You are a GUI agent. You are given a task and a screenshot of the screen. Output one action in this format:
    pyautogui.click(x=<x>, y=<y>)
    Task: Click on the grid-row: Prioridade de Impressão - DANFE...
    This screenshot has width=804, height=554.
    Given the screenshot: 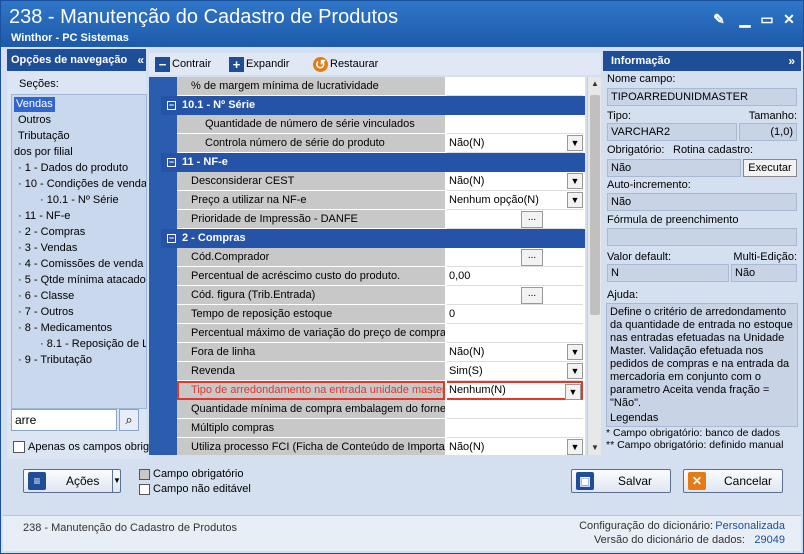 What is the action you would take?
    pyautogui.click(x=381, y=219)
    